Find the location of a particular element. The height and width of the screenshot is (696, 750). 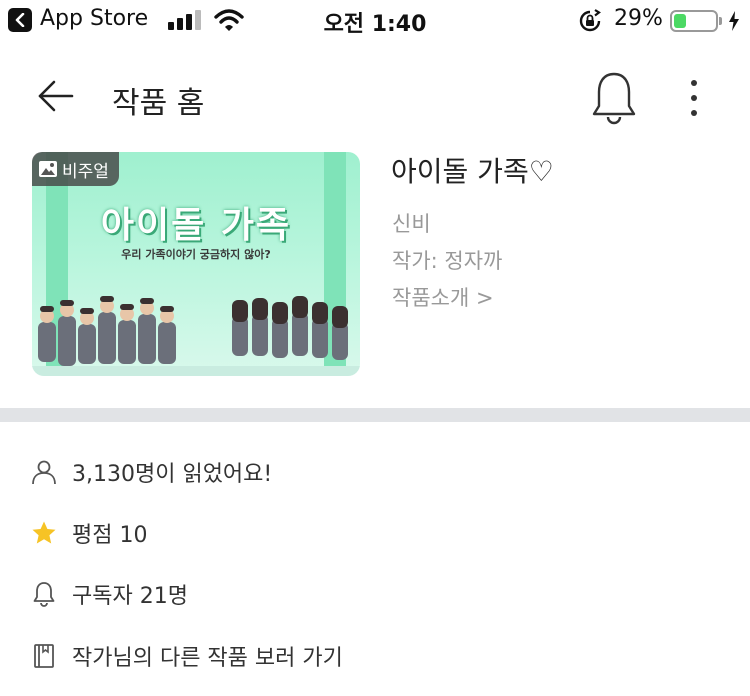

page-title: 작품 홈 is located at coordinates (158, 103).